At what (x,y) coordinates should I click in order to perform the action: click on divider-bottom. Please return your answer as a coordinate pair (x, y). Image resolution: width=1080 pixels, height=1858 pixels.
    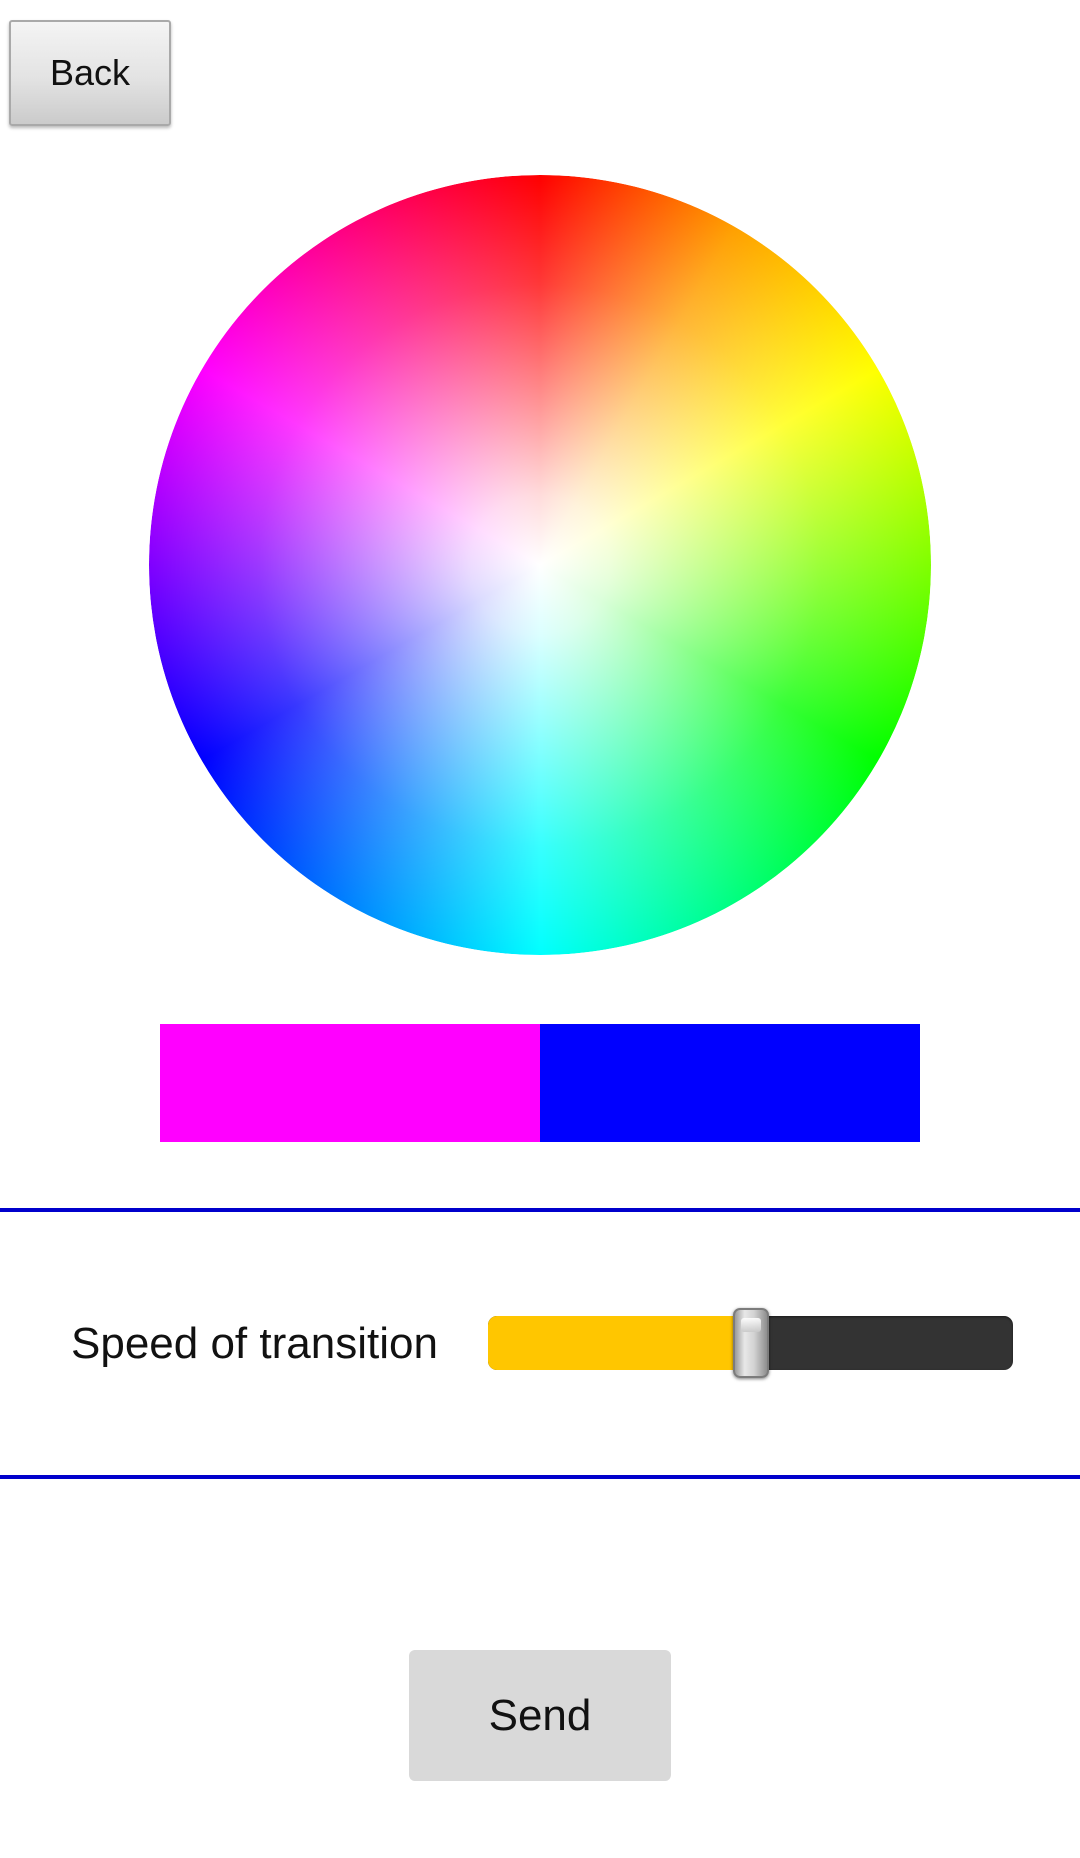
    Looking at the image, I should click on (540, 1477).